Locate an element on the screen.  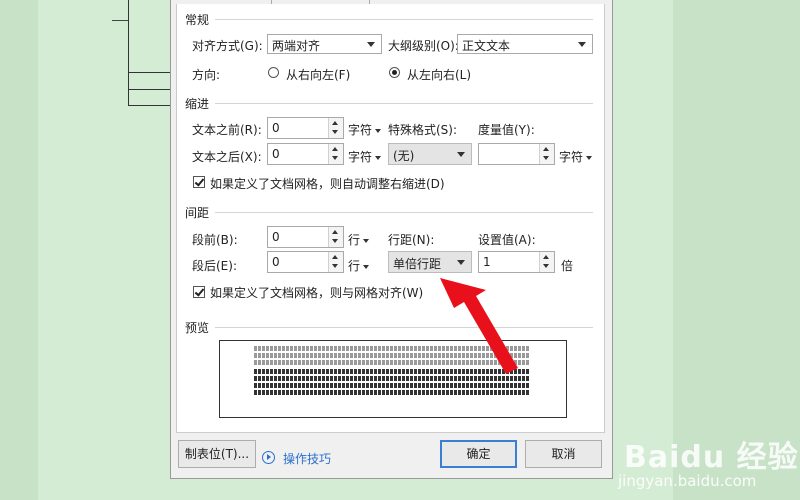
annotation-arrow is located at coordinates (479, 326).